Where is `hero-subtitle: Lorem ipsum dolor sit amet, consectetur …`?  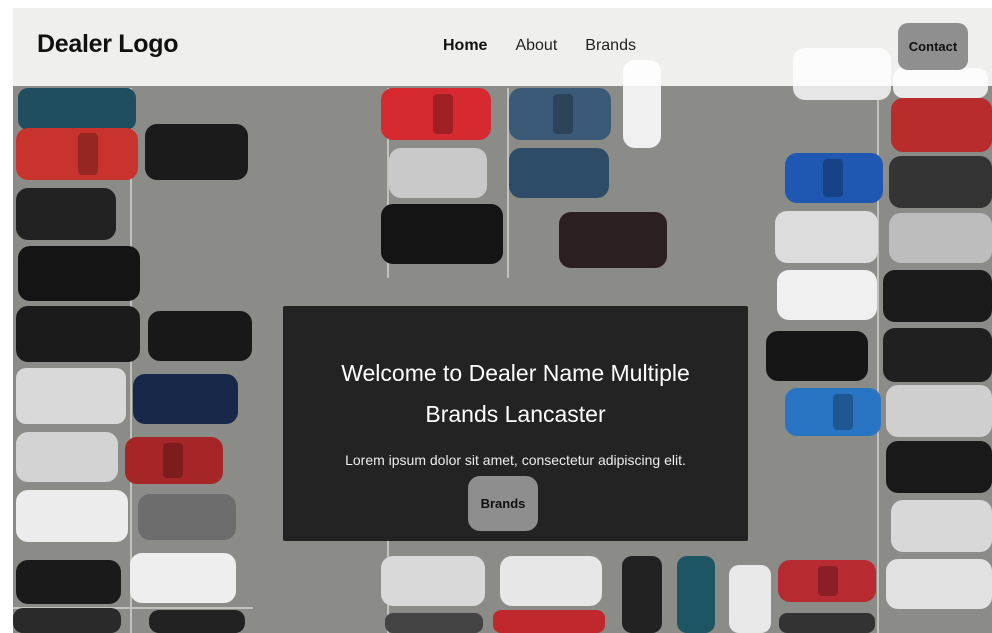
hero-subtitle: Lorem ipsum dolor sit amet, consectetur … is located at coordinates (515, 460).